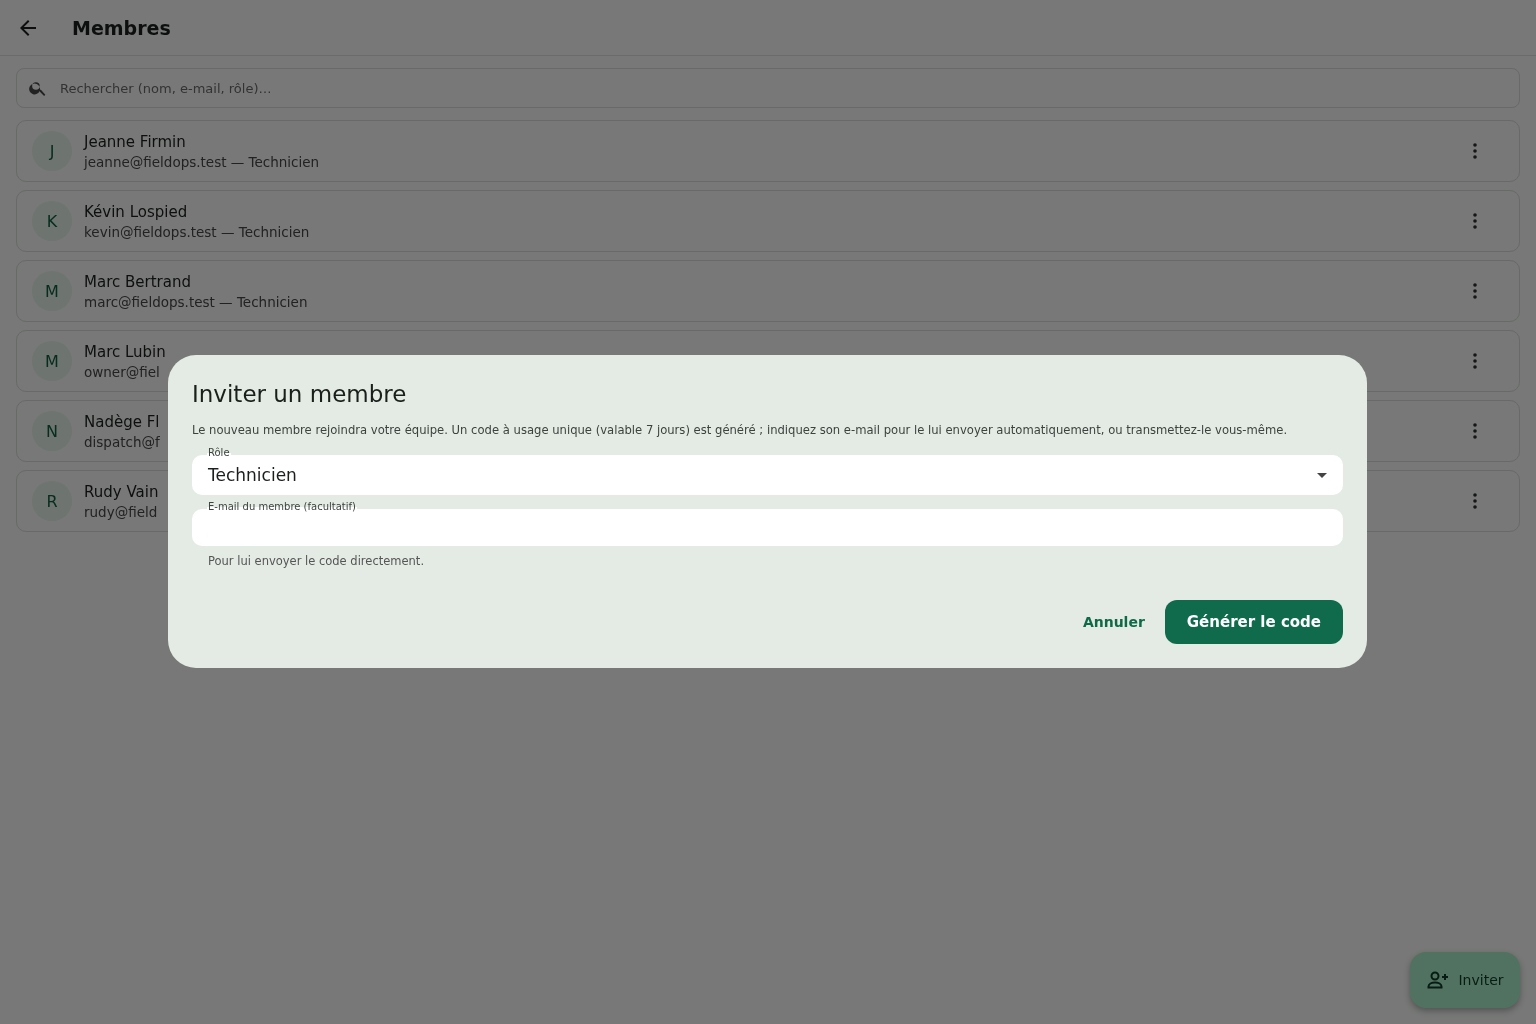  I want to click on avatar: J, so click(52, 151).